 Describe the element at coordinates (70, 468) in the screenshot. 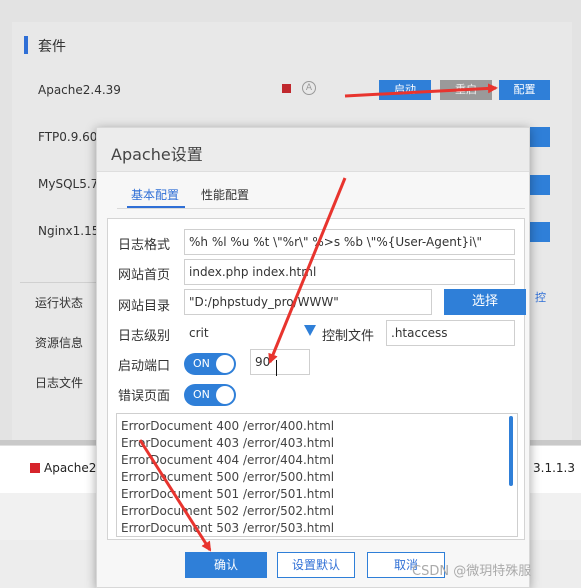

I see `task-label: Apache2` at that location.